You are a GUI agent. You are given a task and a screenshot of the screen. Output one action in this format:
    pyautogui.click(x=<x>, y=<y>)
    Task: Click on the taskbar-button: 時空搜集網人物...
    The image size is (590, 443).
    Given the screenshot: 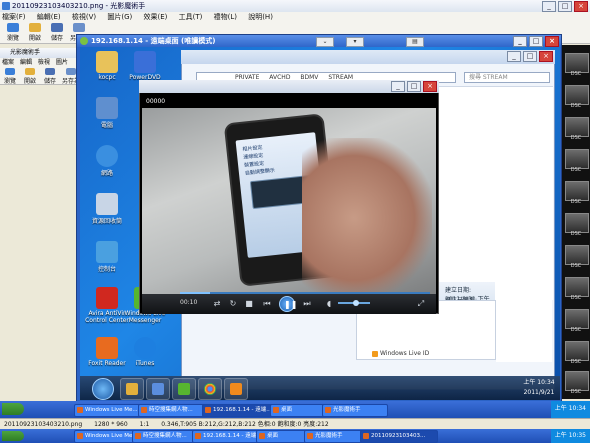 What is the action you would take?
    pyautogui.click(x=175, y=410)
    